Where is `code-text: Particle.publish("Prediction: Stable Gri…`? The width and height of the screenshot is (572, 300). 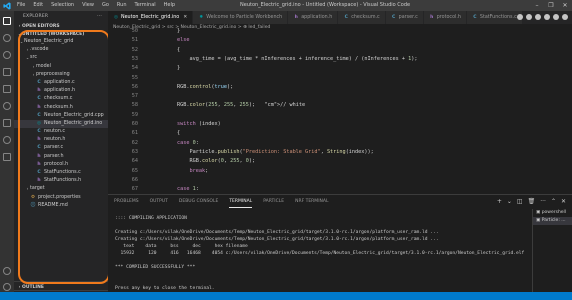
code-text: Particle.publish("Prediction: Stable Gri… is located at coordinates (263, 151).